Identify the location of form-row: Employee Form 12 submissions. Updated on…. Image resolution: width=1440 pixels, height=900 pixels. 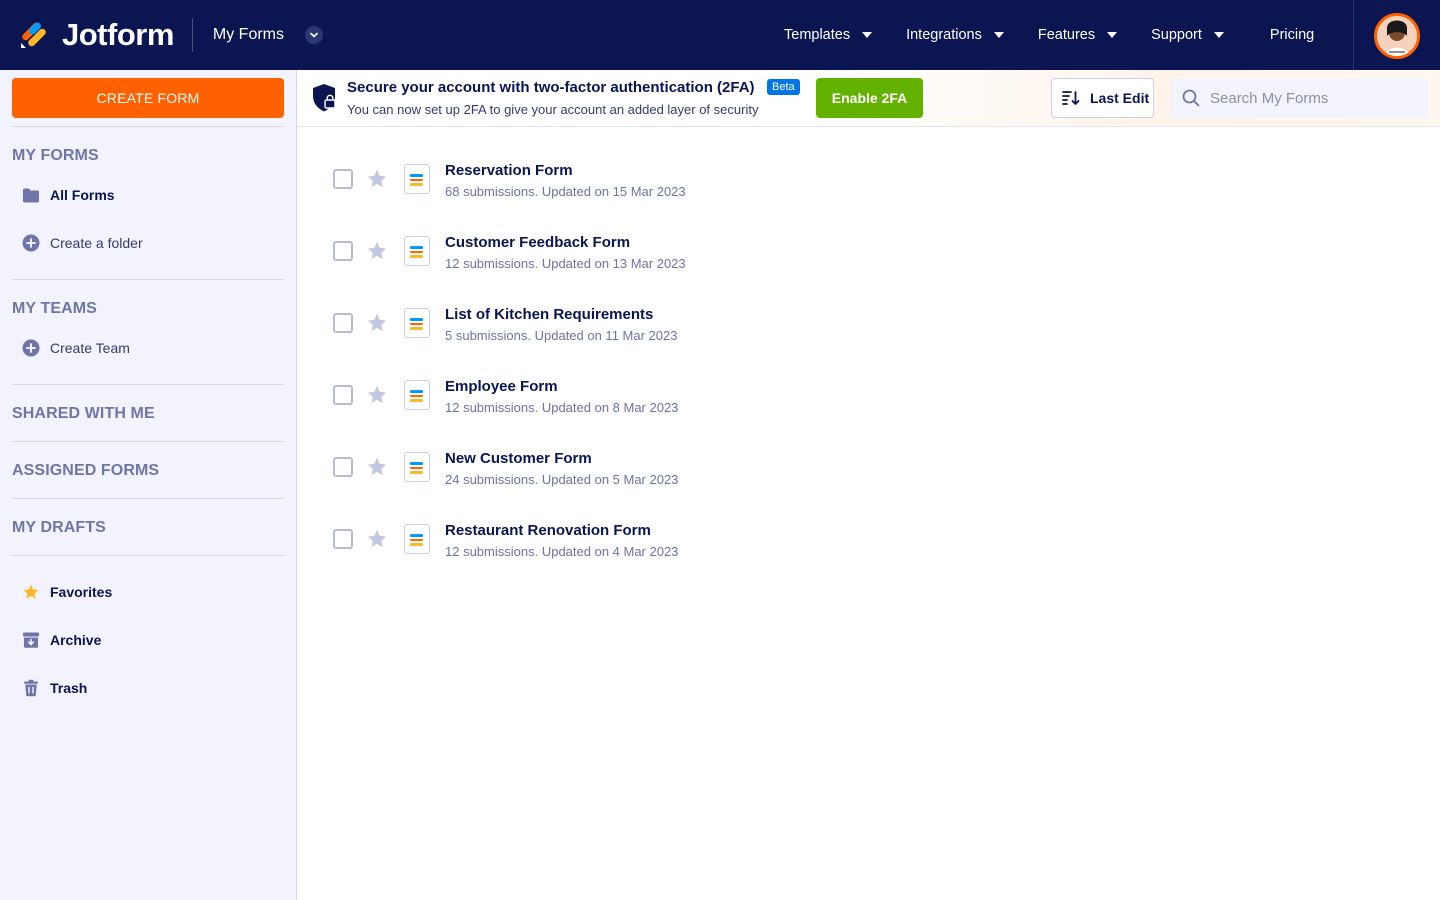
(868, 387).